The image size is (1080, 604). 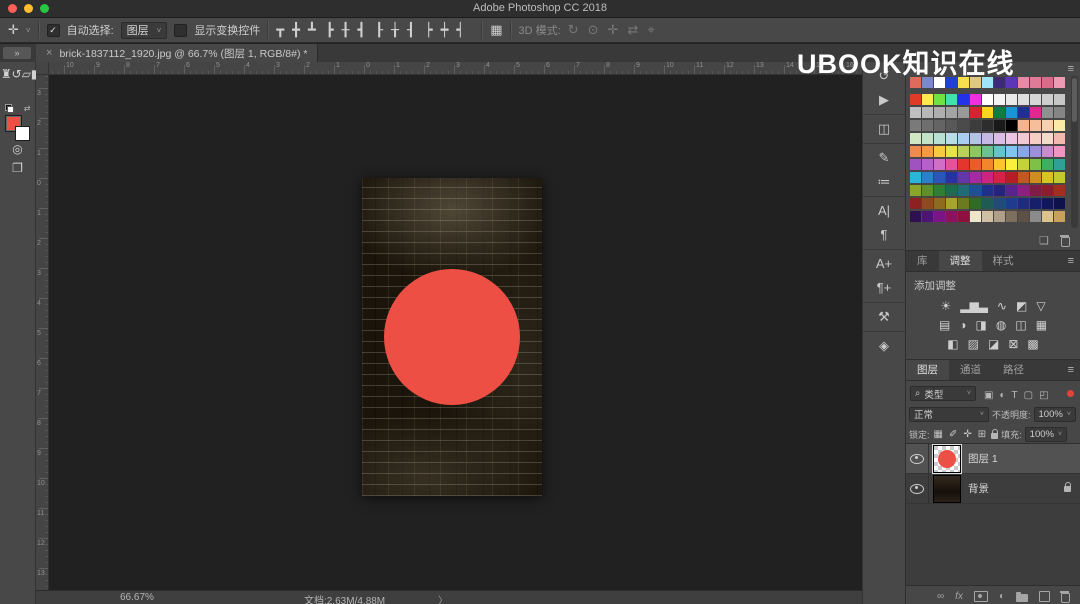 I want to click on auto-select-target-dropdown: 图层 ˅, so click(x=144, y=30).